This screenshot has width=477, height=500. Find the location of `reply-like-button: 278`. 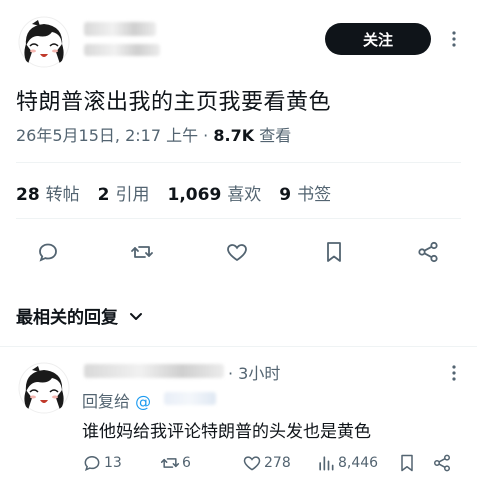

reply-like-button: 278 is located at coordinates (266, 463).